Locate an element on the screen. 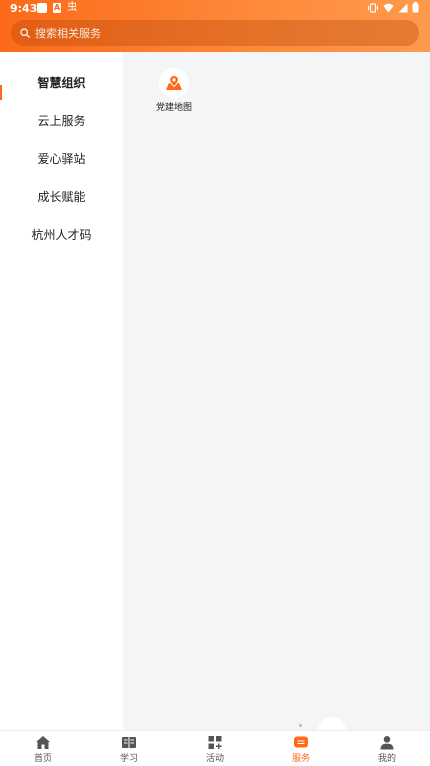 The image size is (430, 766). category-label: 智慧组织 is located at coordinates (61, 82).